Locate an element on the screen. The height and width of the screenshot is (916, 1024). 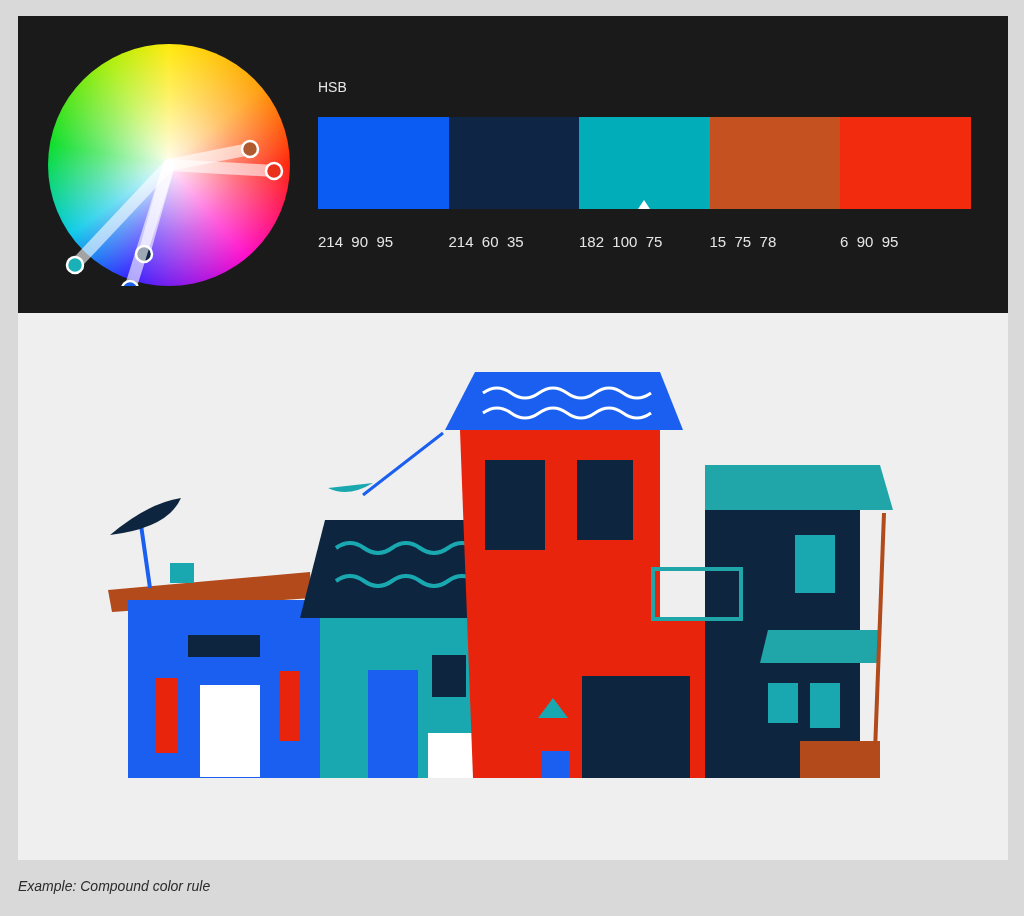
hsb-values: 214 90 95 is located at coordinates (356, 241).